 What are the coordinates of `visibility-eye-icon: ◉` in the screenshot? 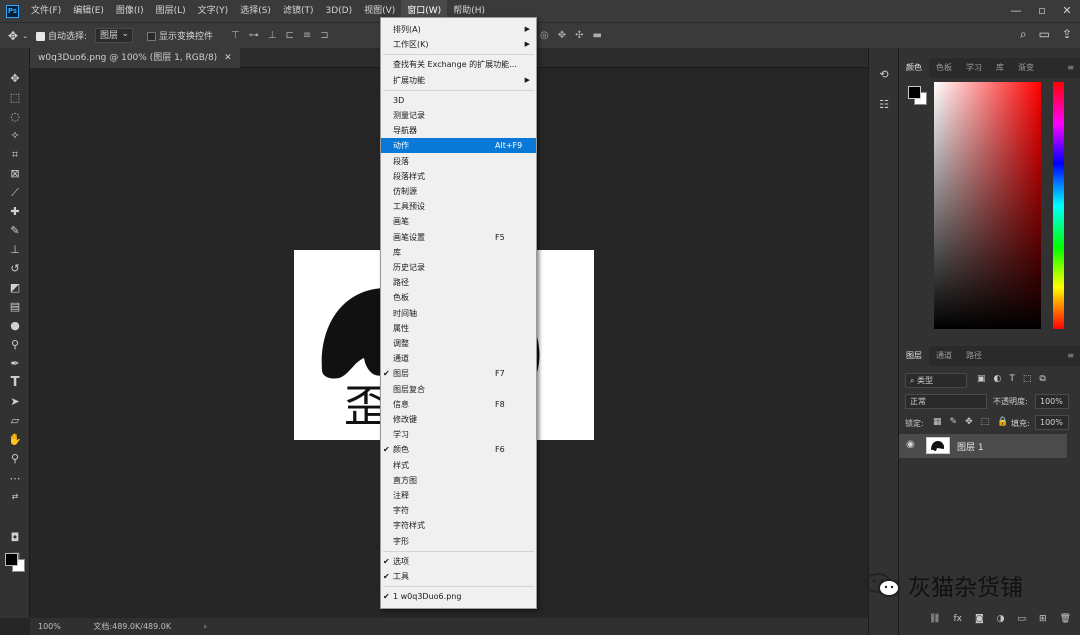 It's located at (910, 444).